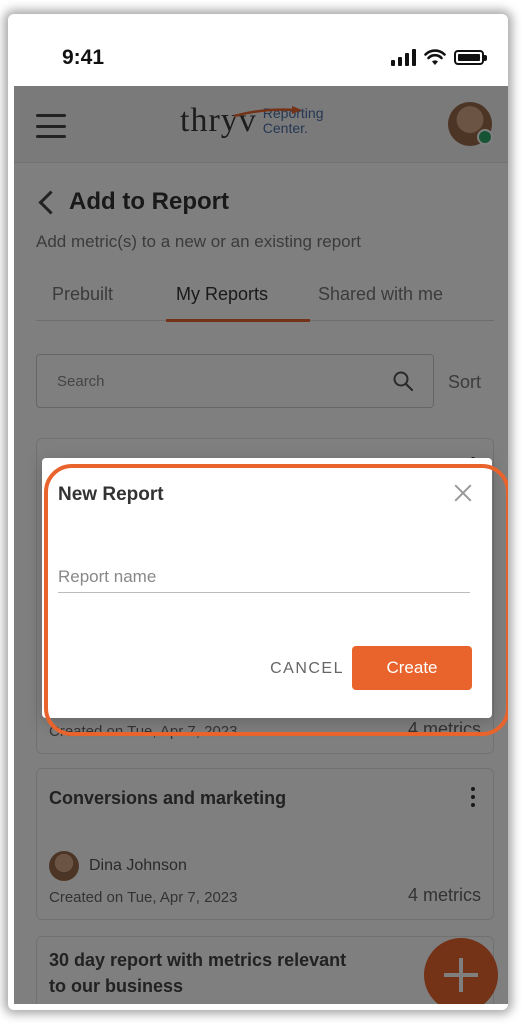 The height and width of the screenshot is (1024, 522). I want to click on wifi-icon, so click(435, 56).